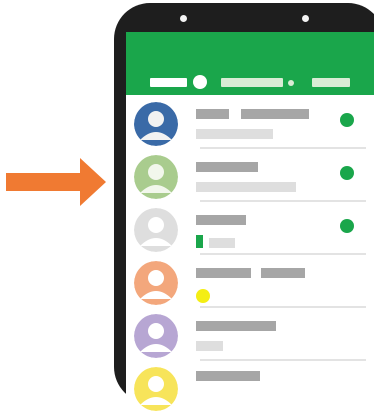  Describe the element at coordinates (56, 182) in the screenshot. I see `pointer-arrow-icon` at that location.